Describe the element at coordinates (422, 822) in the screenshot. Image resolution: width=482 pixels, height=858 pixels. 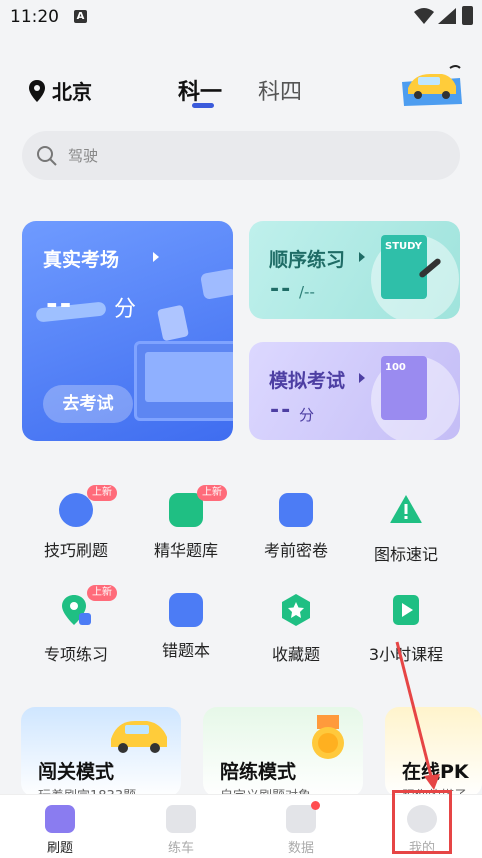
I see `annotation-box` at that location.